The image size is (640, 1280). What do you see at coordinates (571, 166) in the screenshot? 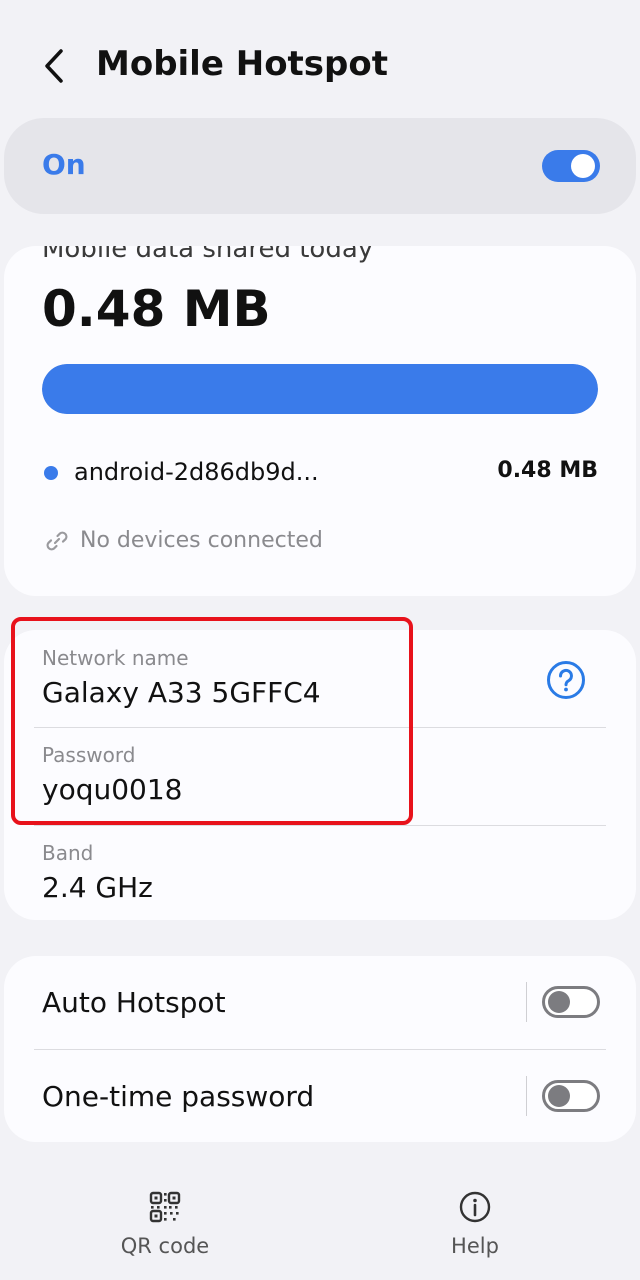
I see `master-switch-toggle` at bounding box center [571, 166].